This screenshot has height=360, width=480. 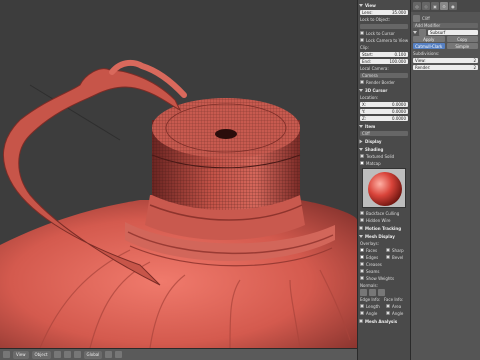 I want to click on view-levels-field: View: 2, so click(x=445, y=60).